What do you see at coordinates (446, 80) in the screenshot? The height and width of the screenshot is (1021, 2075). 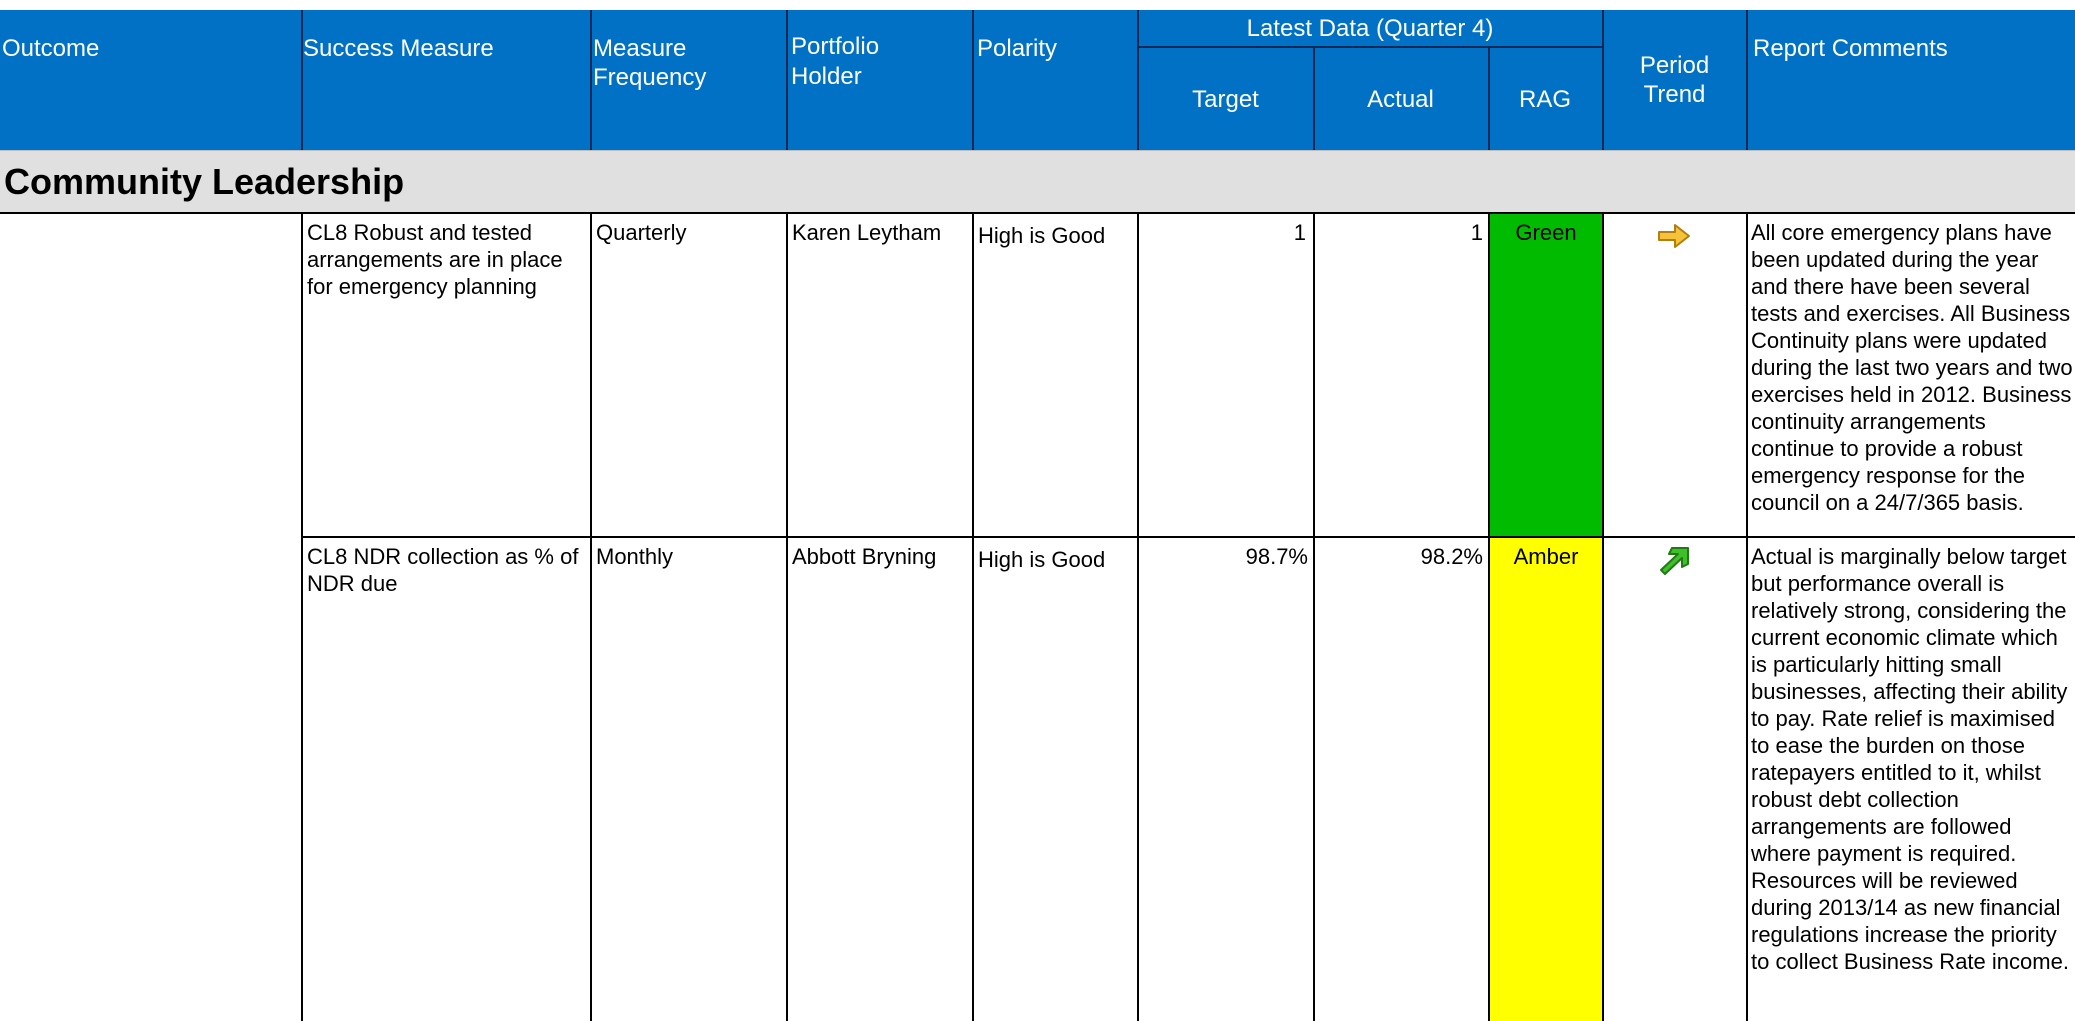 I see `header-success-measure: Success Measure` at bounding box center [446, 80].